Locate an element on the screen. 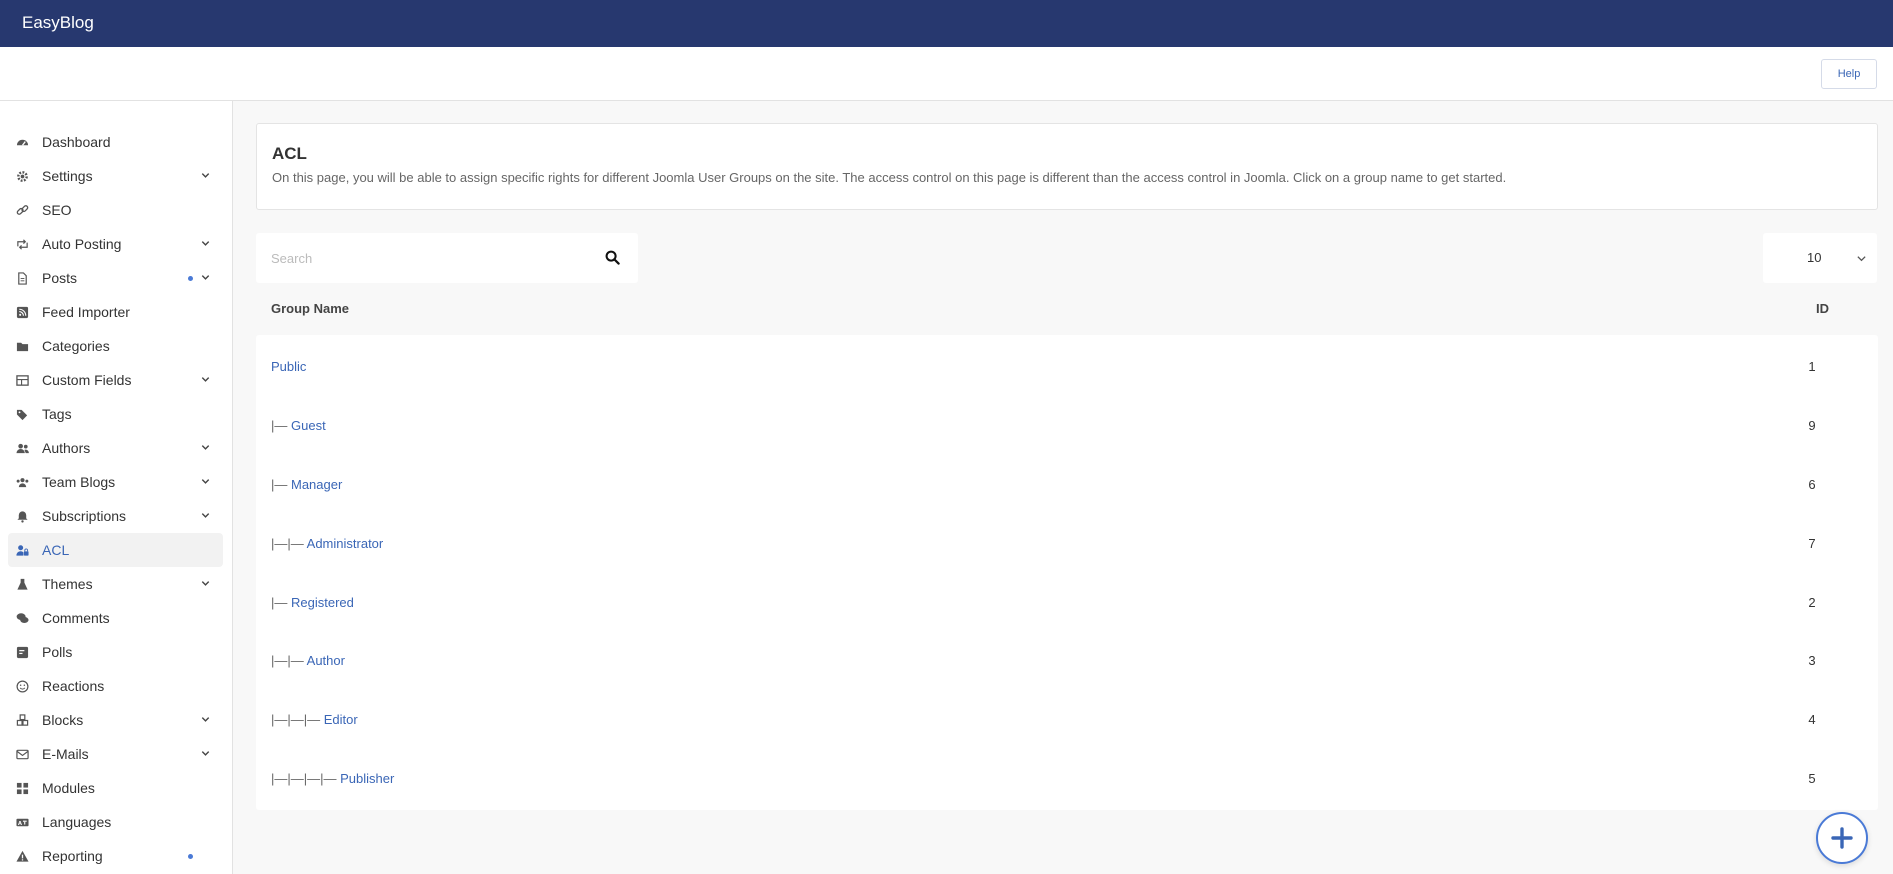 Image resolution: width=1893 pixels, height=874 pixels. notification-dot is located at coordinates (190, 856).